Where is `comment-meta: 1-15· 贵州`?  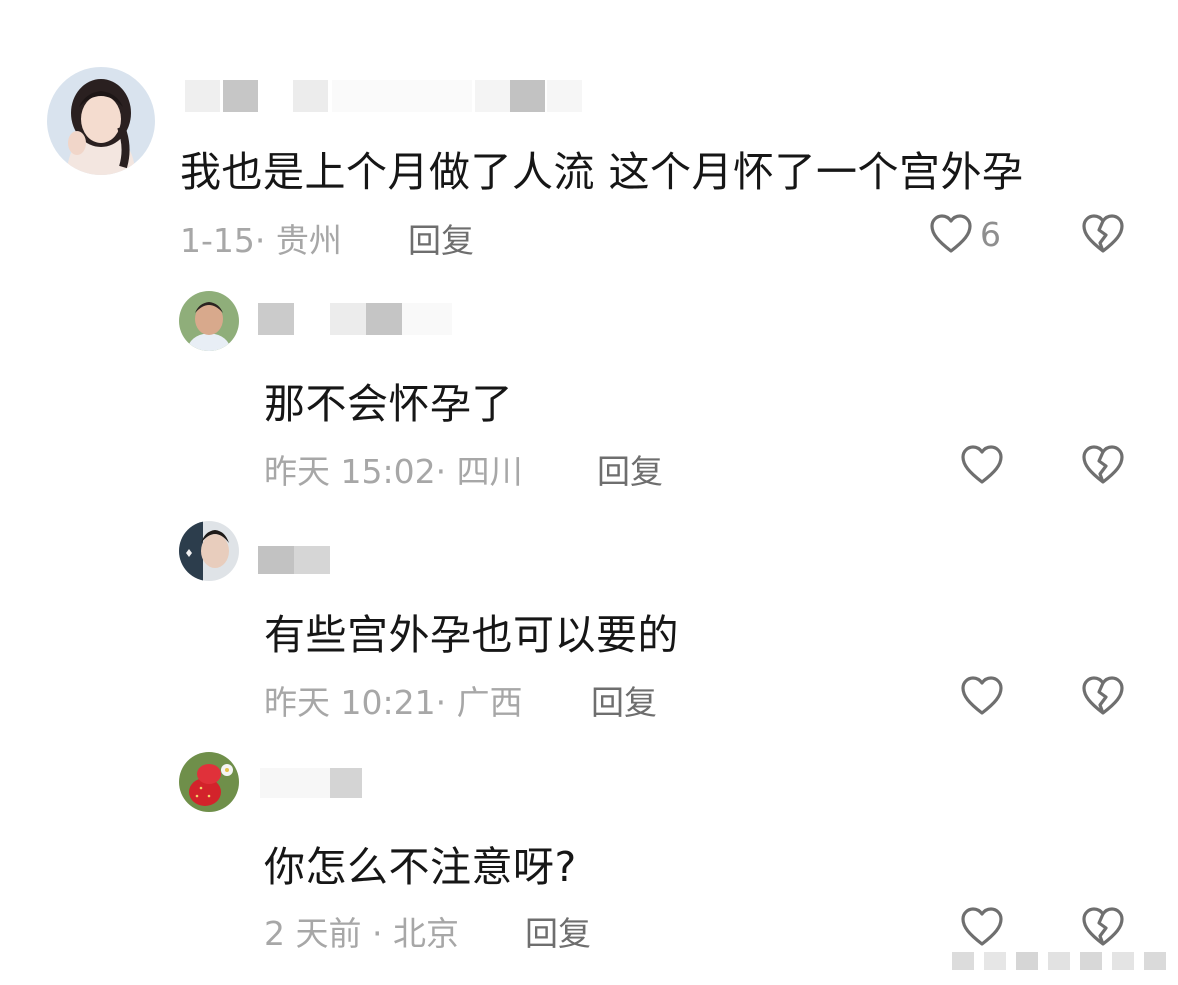
comment-meta: 1-15· 贵州 is located at coordinates (261, 240).